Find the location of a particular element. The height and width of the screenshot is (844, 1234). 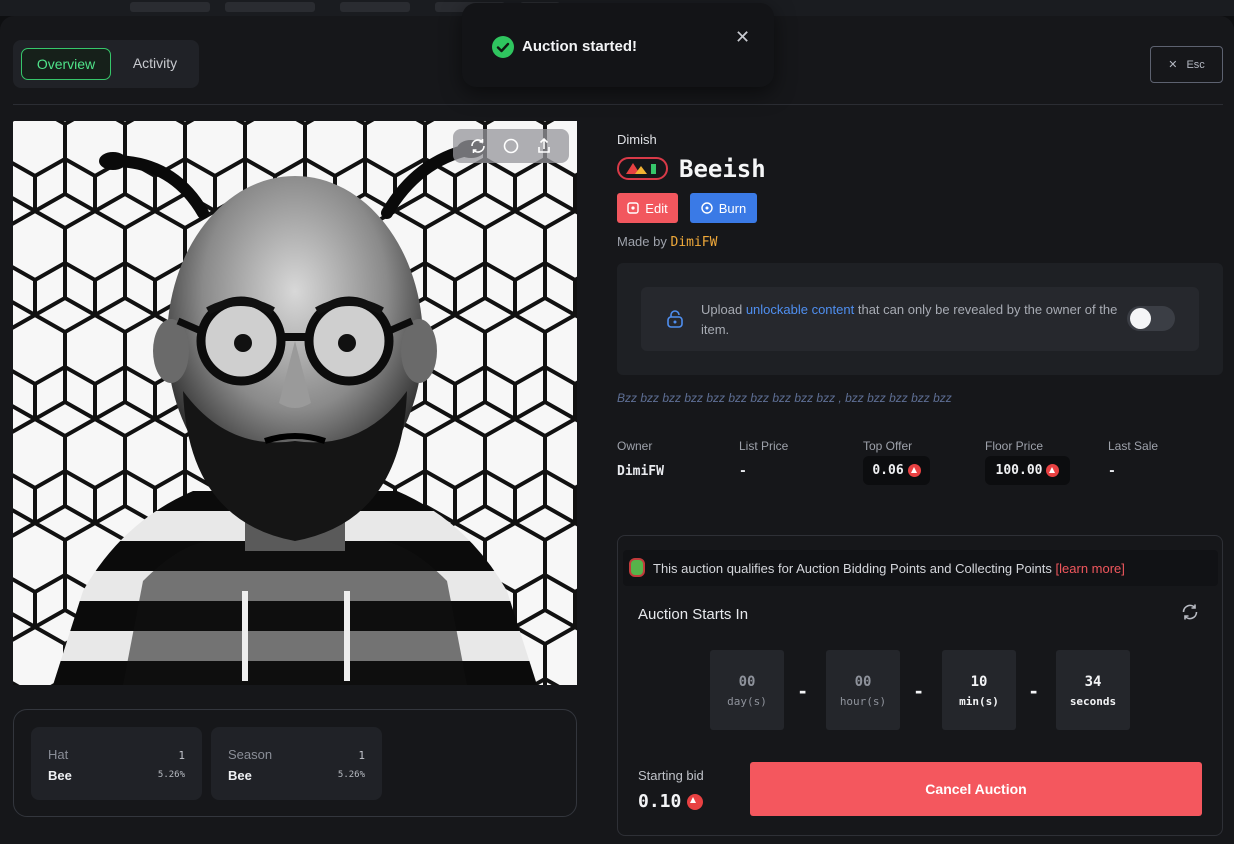

edit-button: Edit is located at coordinates (647, 208).